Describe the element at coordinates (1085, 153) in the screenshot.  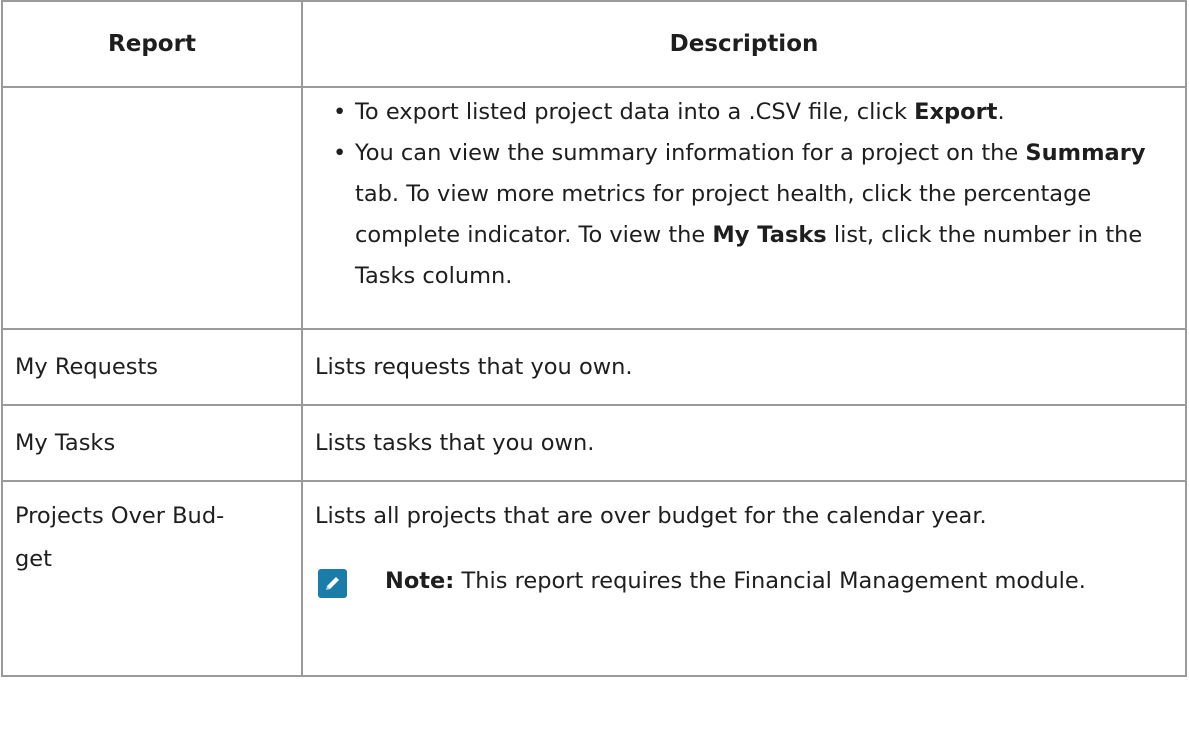
I see `bullet-bold-text: Summary` at that location.